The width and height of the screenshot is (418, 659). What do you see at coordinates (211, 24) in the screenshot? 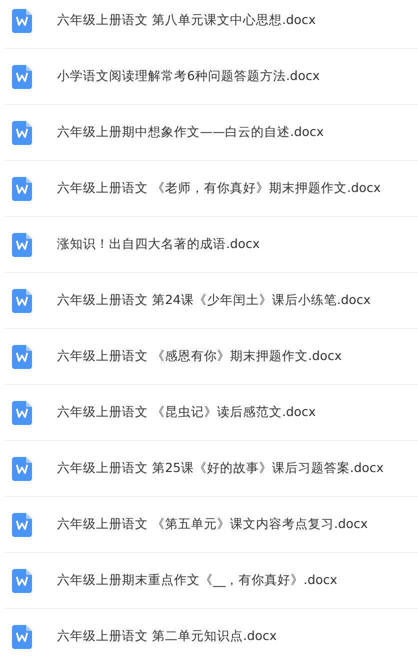
I see `file-item: 六年级上册语文 第八单元课文中心思想.docx` at bounding box center [211, 24].